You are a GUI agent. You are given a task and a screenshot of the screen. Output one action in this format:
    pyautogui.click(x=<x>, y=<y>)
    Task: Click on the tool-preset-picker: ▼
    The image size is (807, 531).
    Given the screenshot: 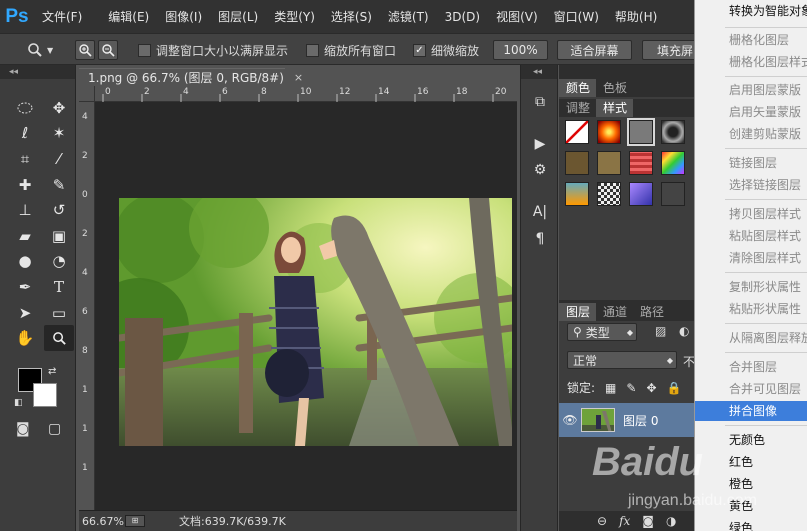 What is the action you would take?
    pyautogui.click(x=45, y=50)
    